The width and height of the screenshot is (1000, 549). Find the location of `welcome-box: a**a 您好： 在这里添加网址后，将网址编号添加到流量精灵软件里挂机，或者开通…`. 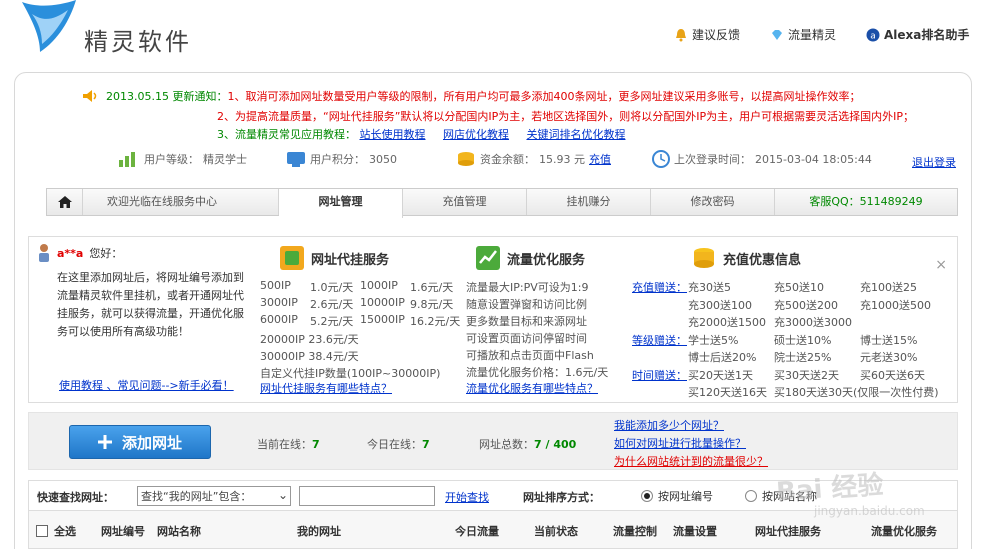

welcome-box: a**a 您好： 在这里添加网址后，将网址编号添加到流量精灵软件里挂机，或者开通… is located at coordinates (142, 292).